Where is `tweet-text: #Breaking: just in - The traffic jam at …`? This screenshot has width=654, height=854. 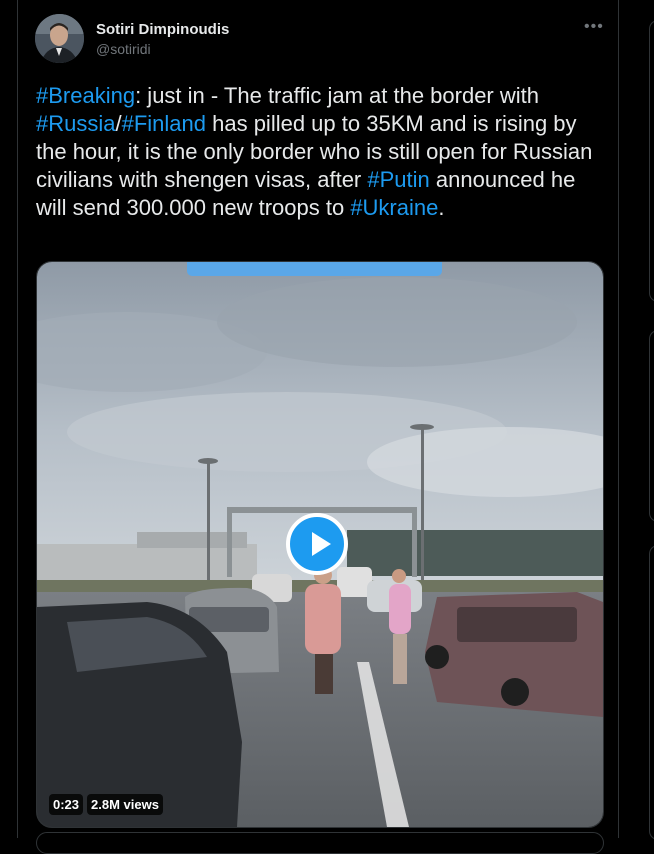 tweet-text: #Breaking: just in - The traffic jam at … is located at coordinates (319, 152).